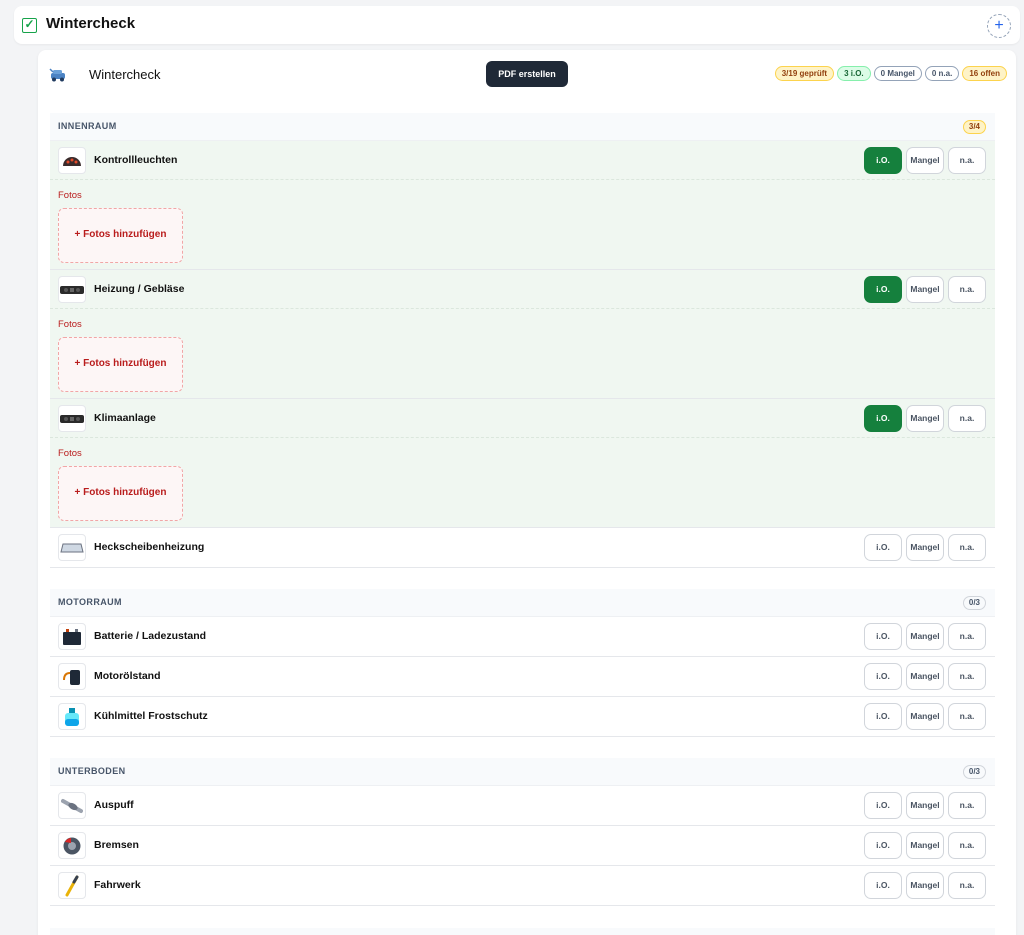 The image size is (1024, 935). I want to click on dashboard-icon, so click(72, 160).